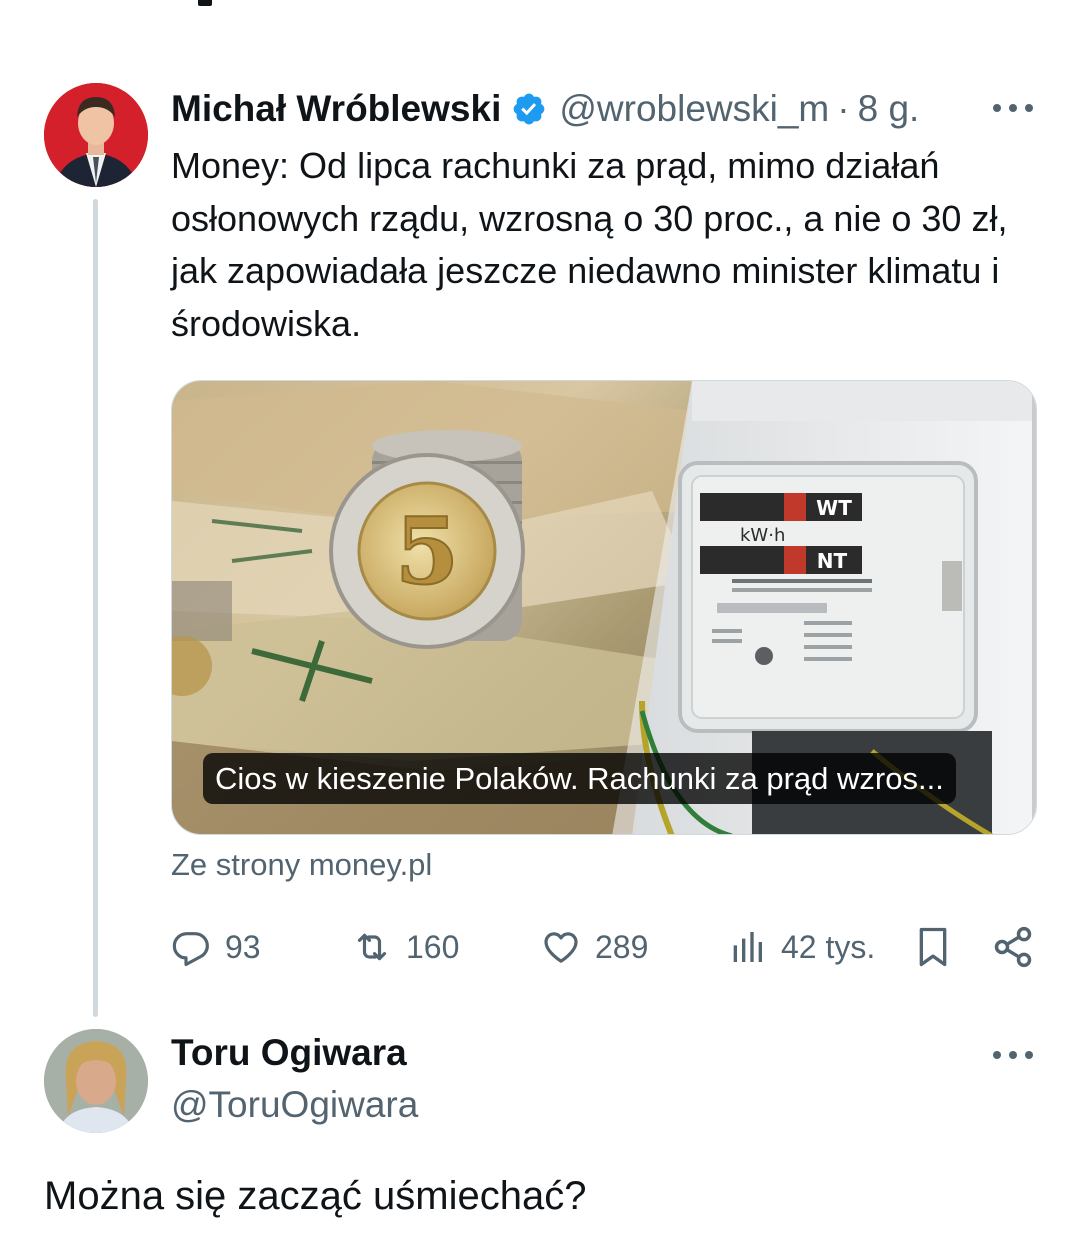  Describe the element at coordinates (622, 946) in the screenshot. I see `like-count: 289` at that location.